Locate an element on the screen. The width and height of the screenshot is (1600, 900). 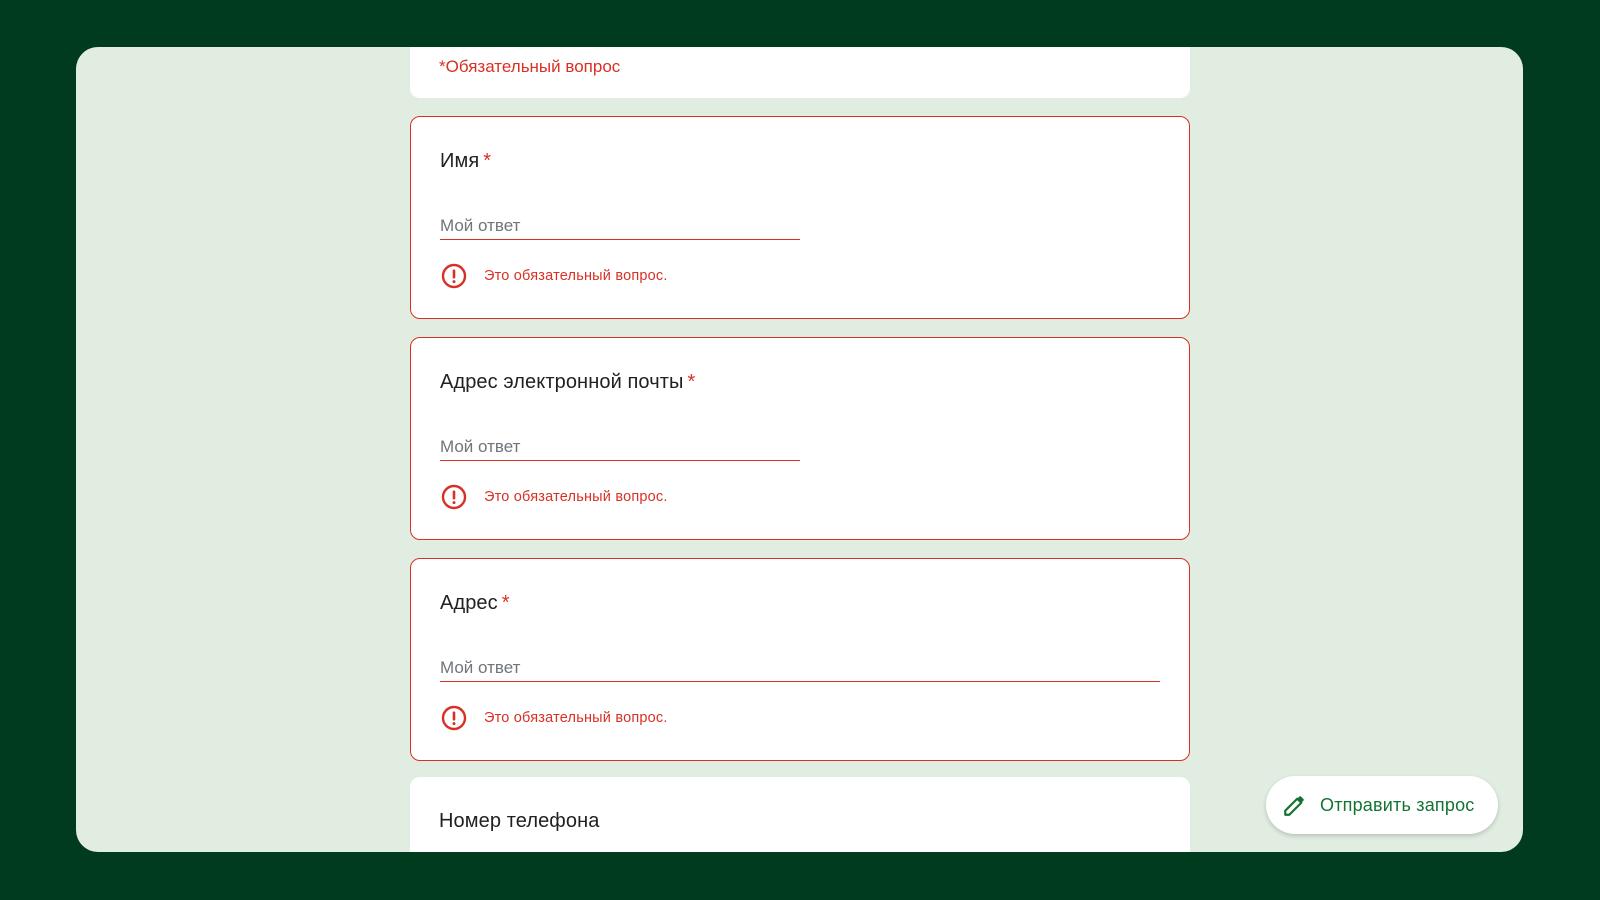
question-card-name: Имя* Это обязательный вопрос. is located at coordinates (800, 217).